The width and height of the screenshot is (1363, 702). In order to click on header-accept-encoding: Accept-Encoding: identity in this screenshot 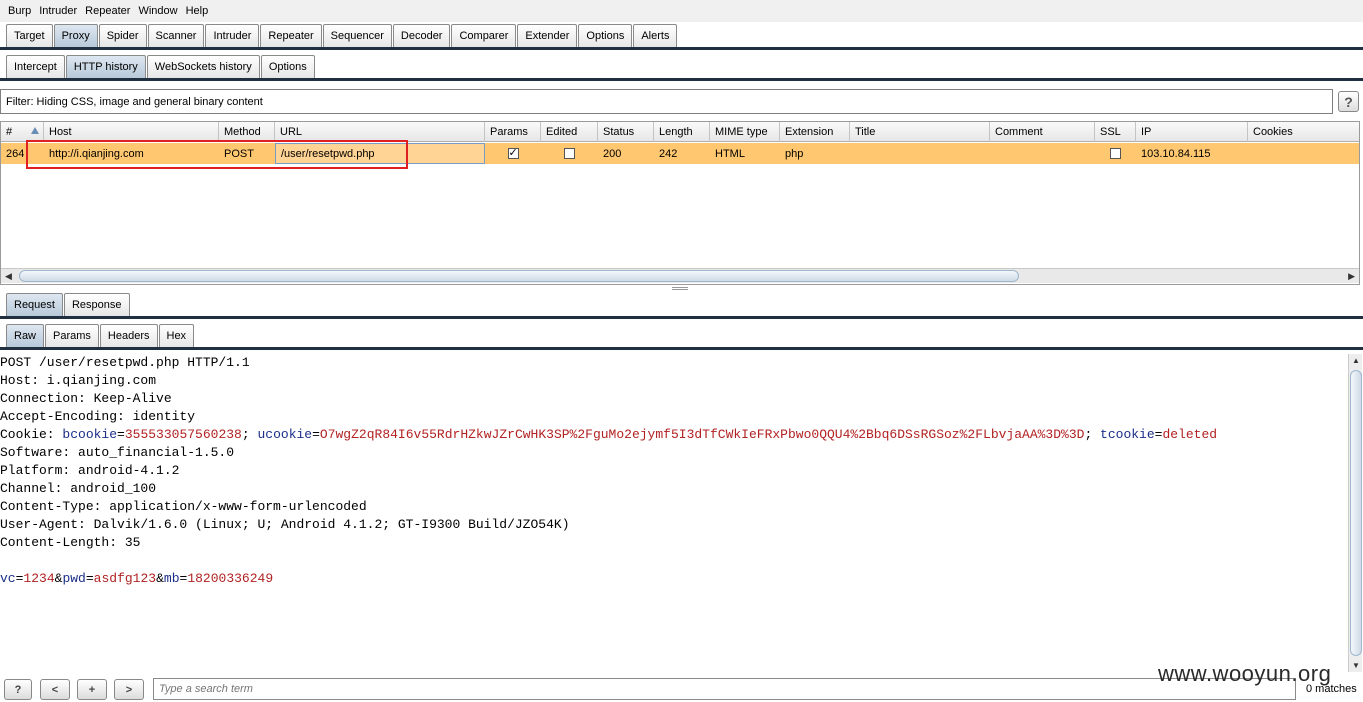, I will do `click(98, 416)`.